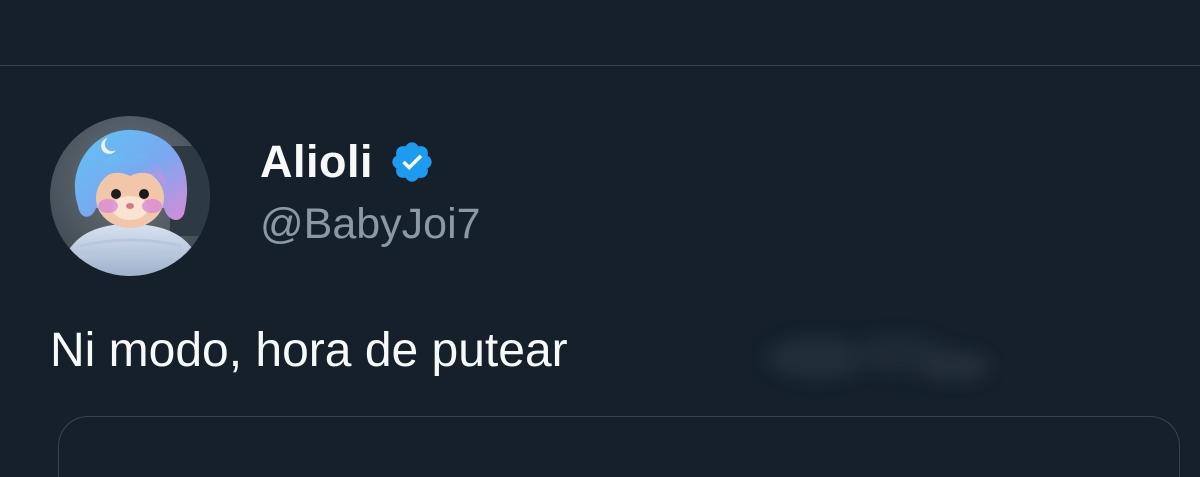 This screenshot has width=1200, height=477. I want to click on author-display-name: Alioli, so click(316, 162).